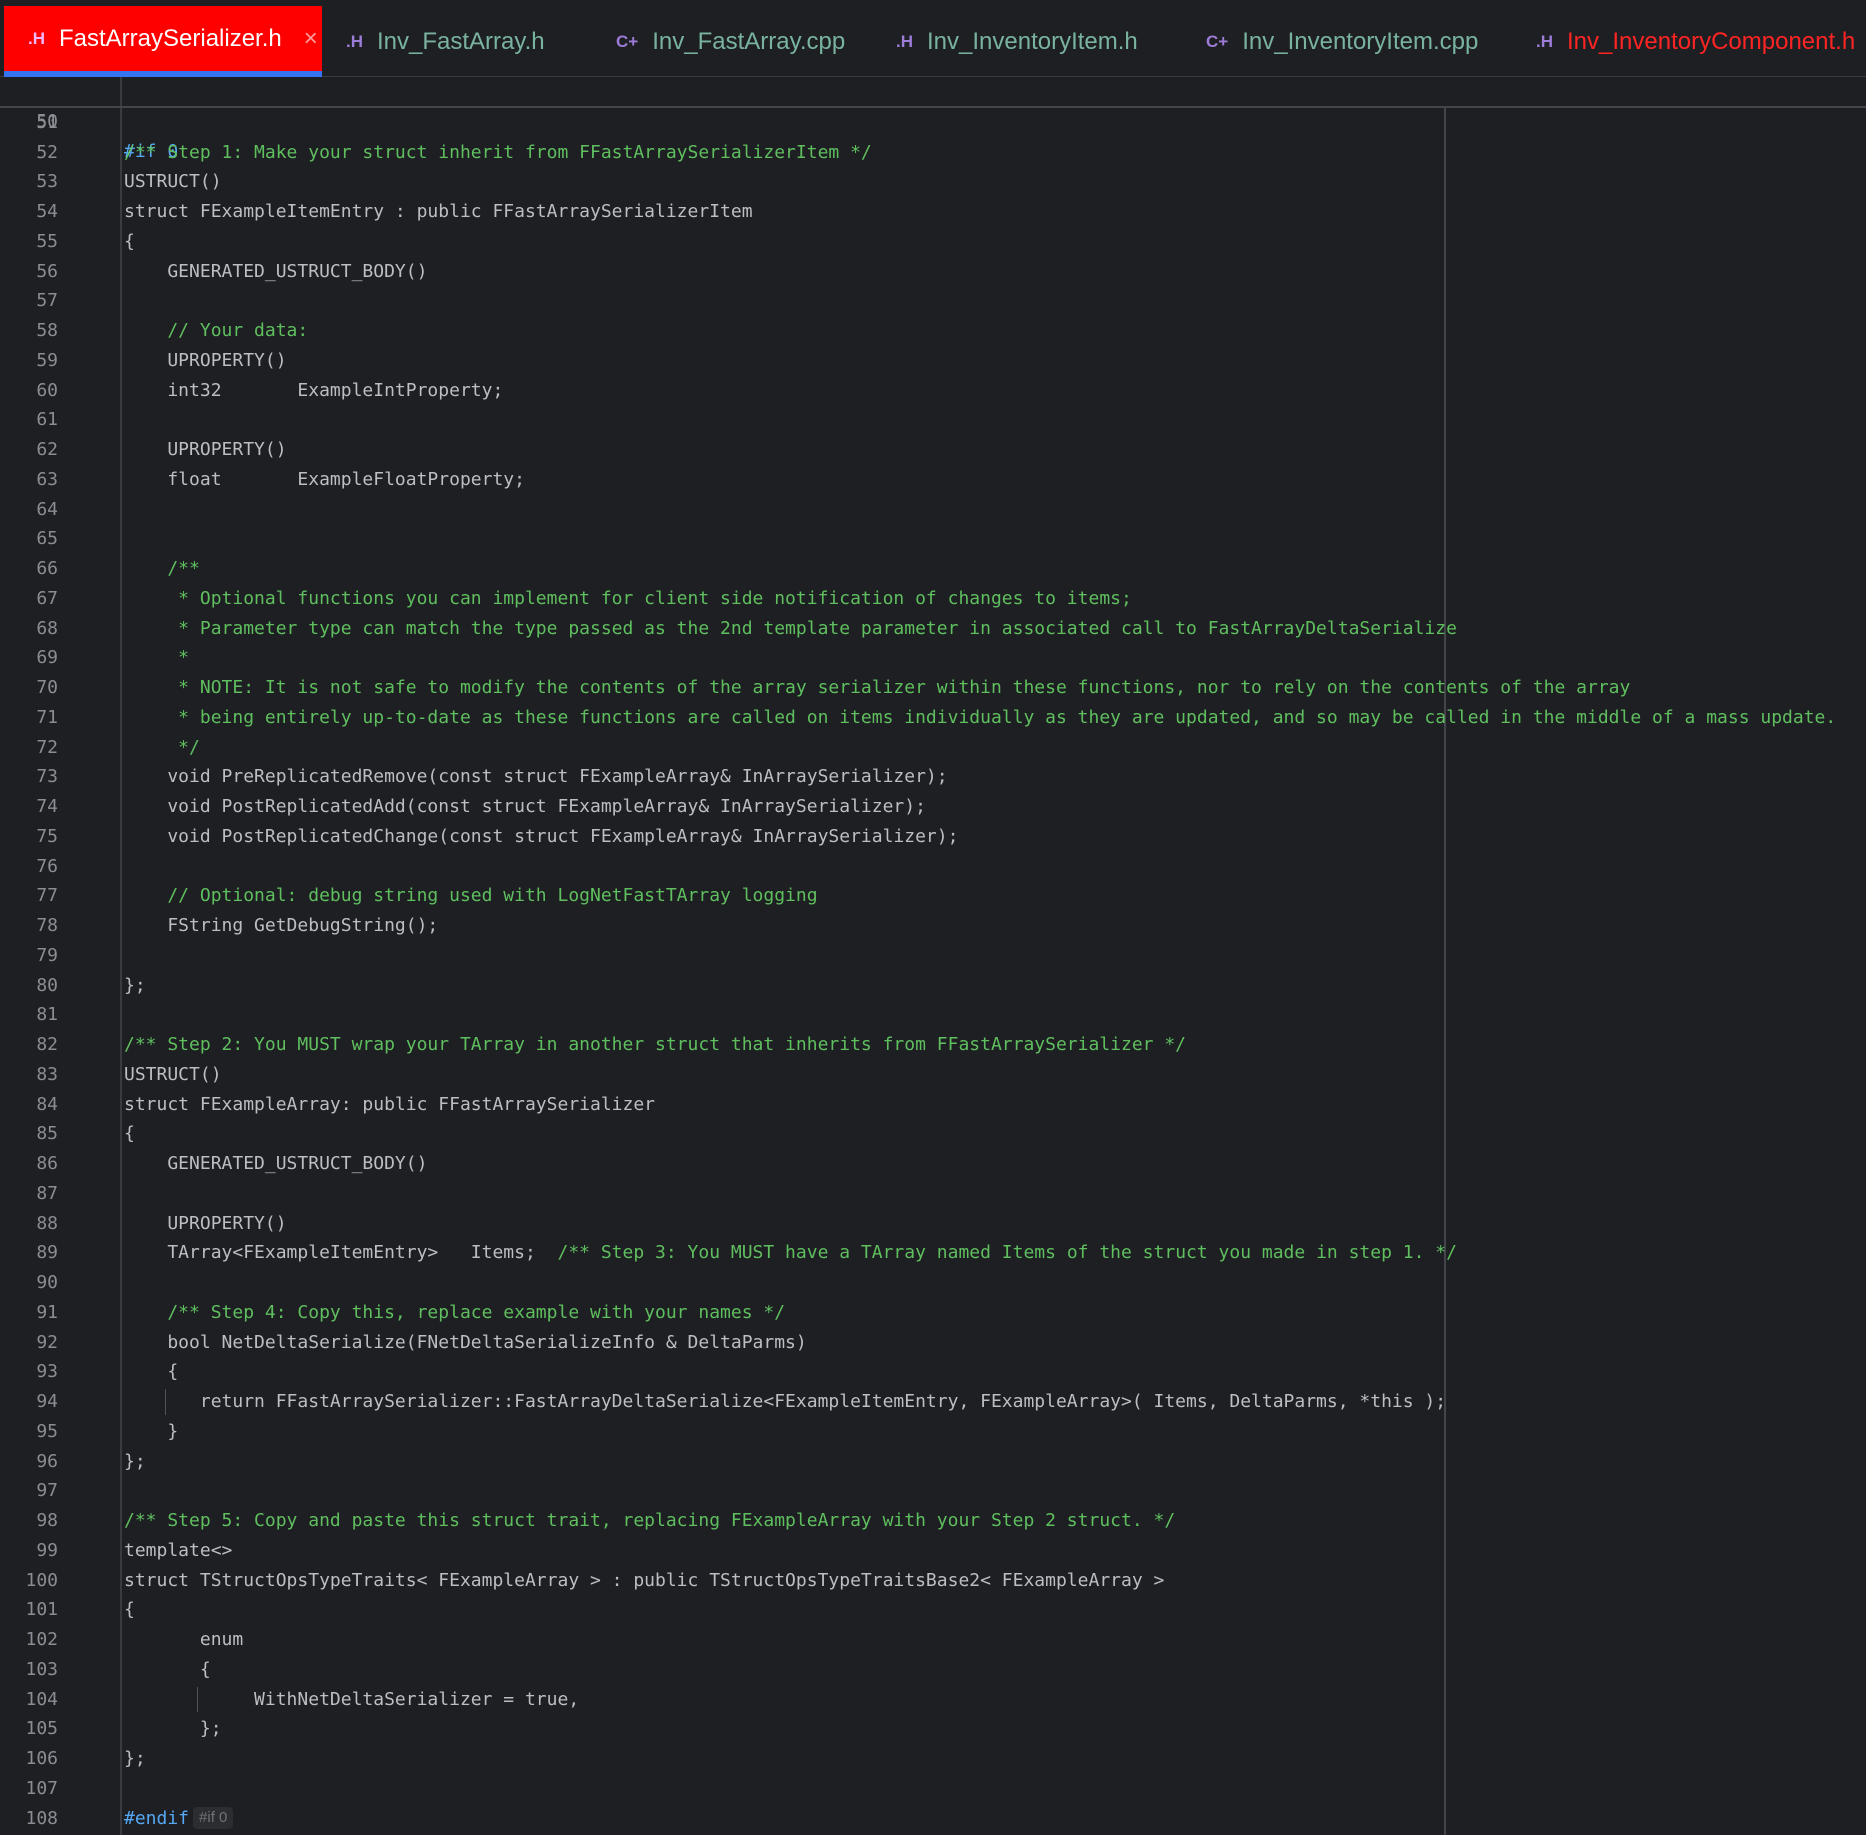  Describe the element at coordinates (47, 896) in the screenshot. I see `line-number: 77` at that location.